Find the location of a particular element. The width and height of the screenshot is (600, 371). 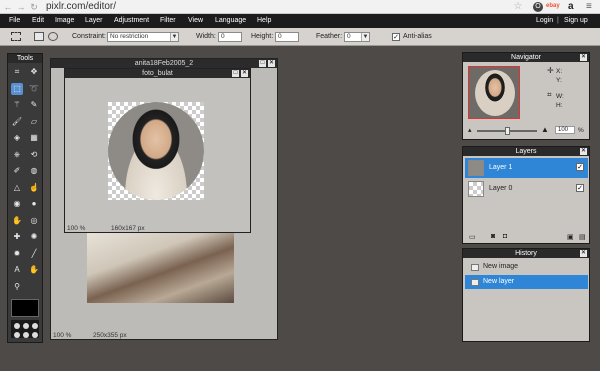

chevron-down-icon: ▼ is located at coordinates (174, 37).